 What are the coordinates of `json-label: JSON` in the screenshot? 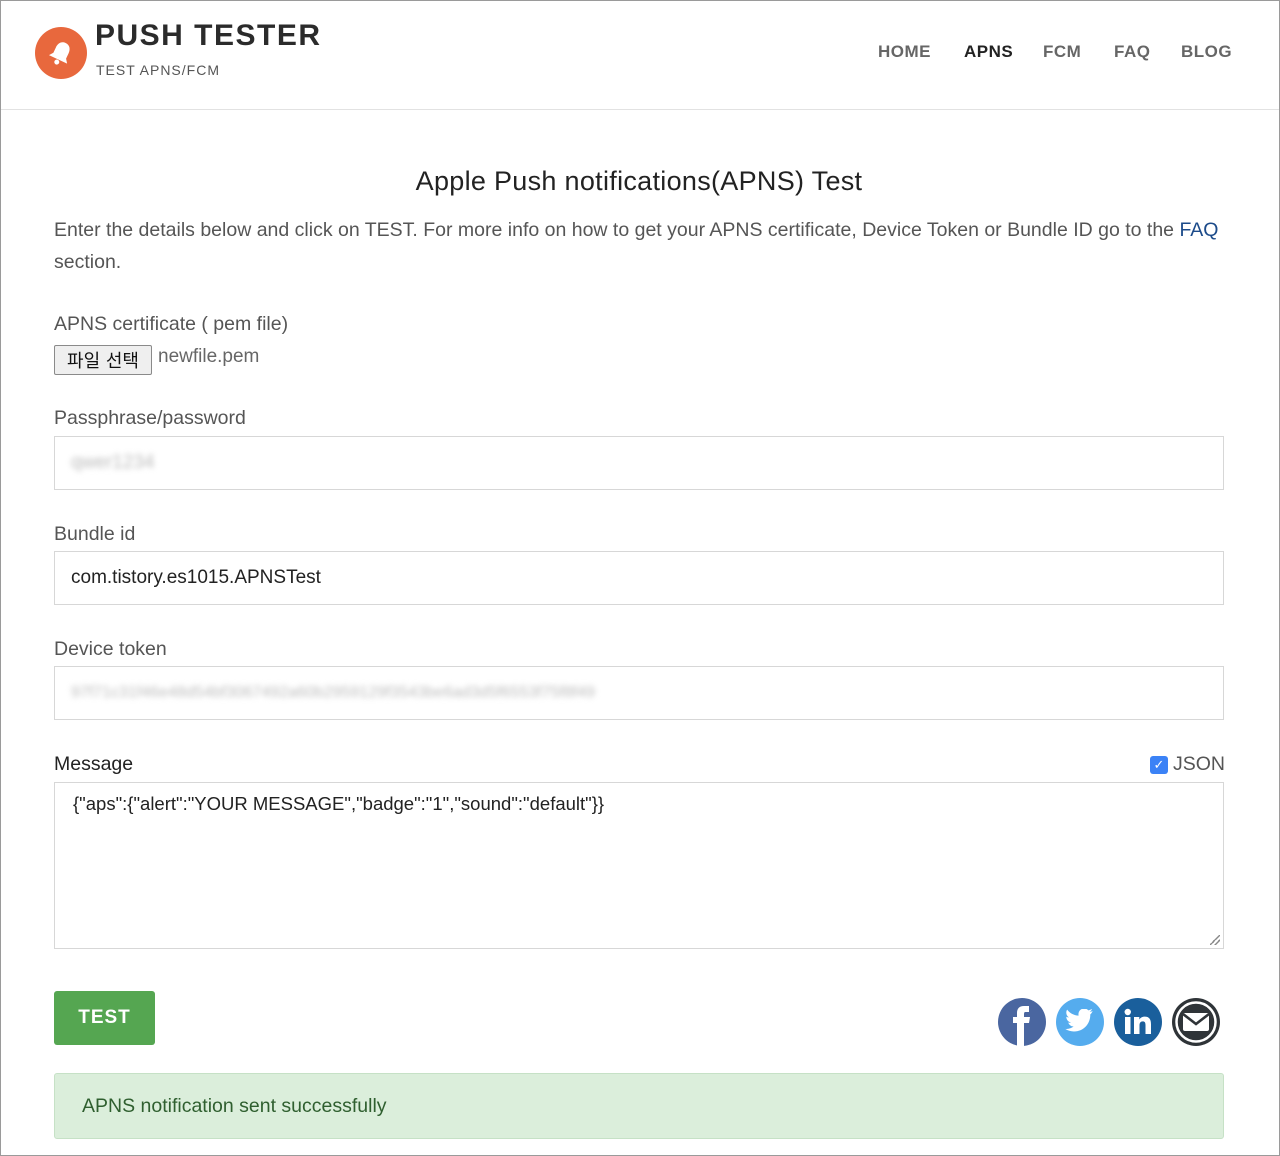 It's located at (1199, 764).